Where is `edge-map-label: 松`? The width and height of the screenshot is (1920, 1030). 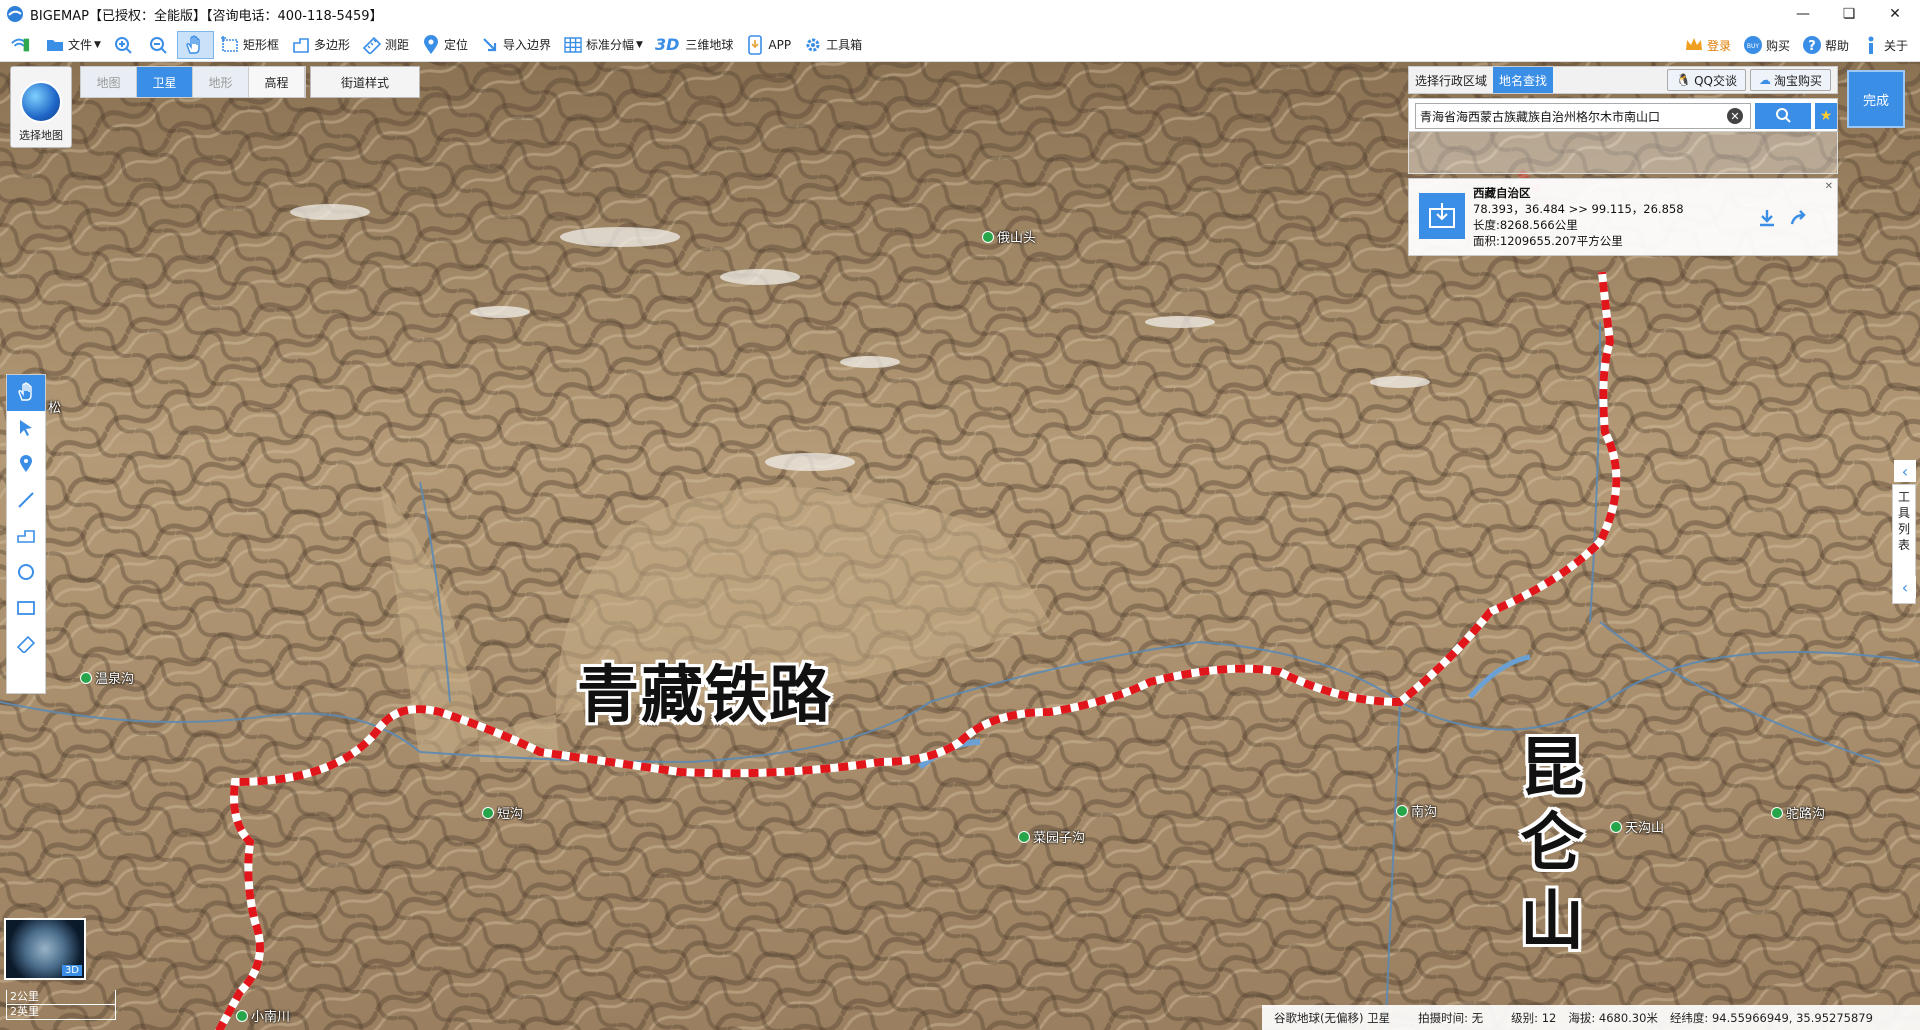
edge-map-label: 松 is located at coordinates (54, 406).